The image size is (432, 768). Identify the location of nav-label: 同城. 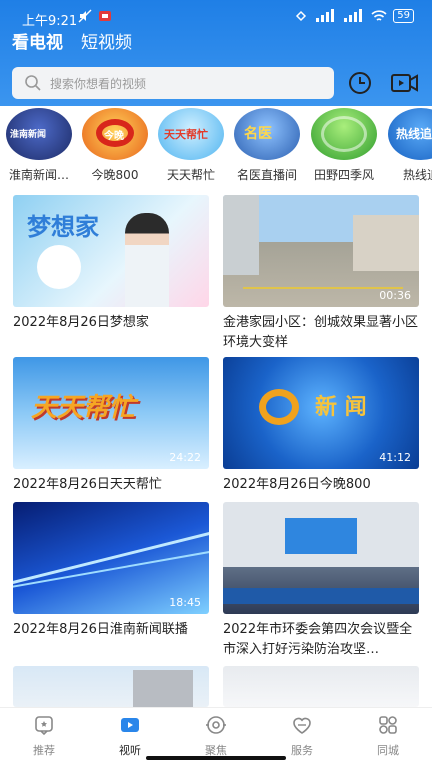
(388, 750).